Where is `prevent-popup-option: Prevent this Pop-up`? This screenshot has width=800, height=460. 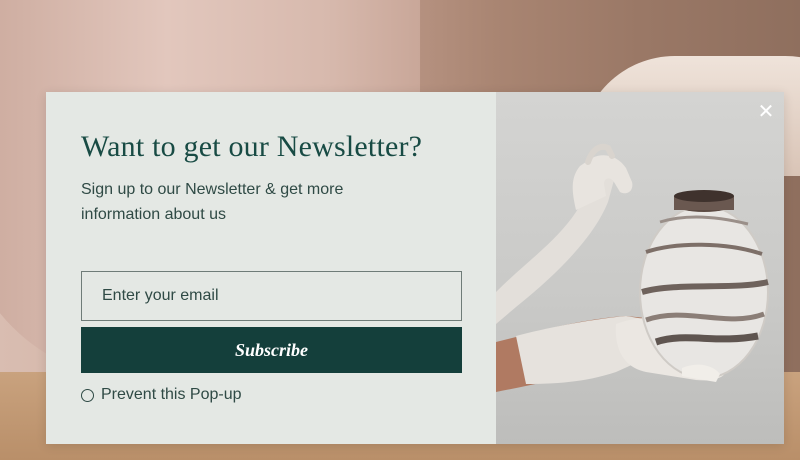 prevent-popup-option: Prevent this Pop-up is located at coordinates (271, 395).